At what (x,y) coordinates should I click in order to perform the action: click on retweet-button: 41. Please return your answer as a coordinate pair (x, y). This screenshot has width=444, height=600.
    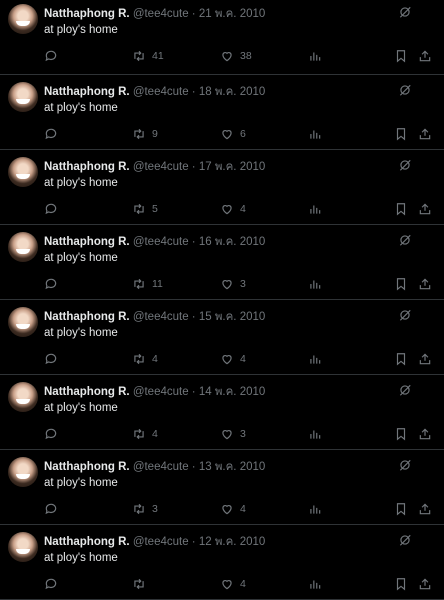
    Looking at the image, I should click on (148, 56).